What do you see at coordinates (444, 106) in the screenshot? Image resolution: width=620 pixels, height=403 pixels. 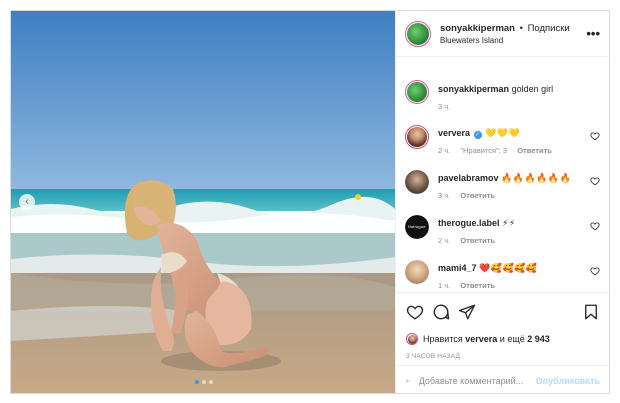 I see `caption-time: 3 ч.` at bounding box center [444, 106].